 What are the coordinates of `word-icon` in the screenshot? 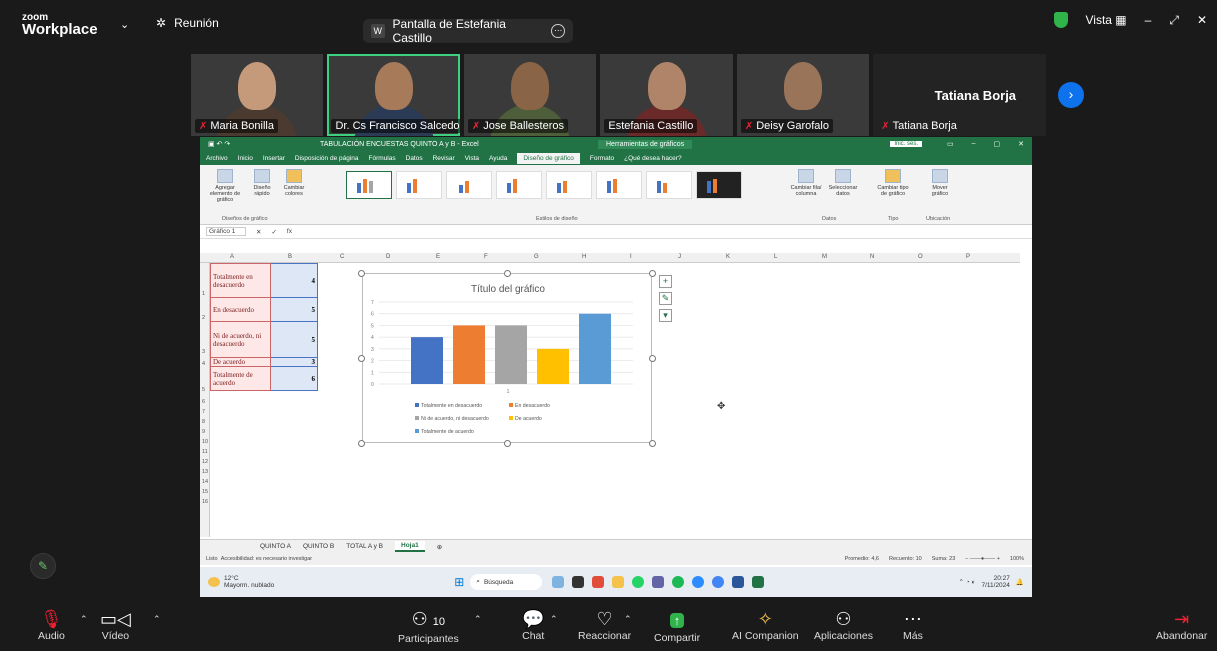 It's located at (738, 582).